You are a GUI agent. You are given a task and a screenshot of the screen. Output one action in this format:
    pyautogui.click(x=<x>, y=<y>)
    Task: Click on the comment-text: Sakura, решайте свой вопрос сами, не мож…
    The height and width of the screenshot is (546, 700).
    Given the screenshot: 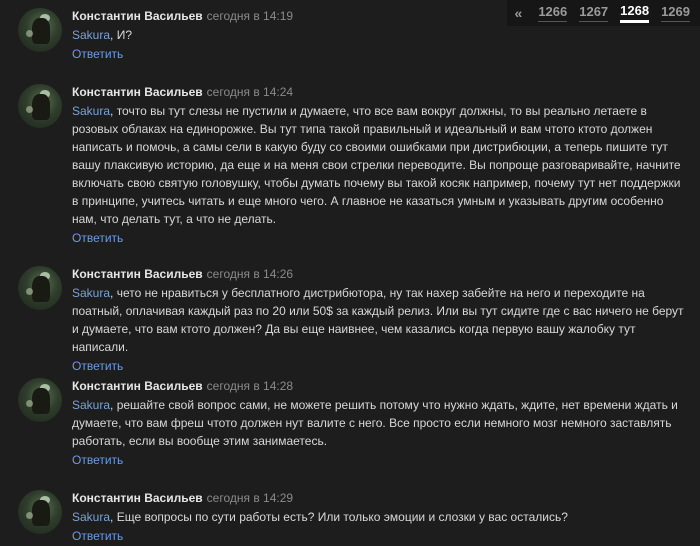 What is the action you would take?
    pyautogui.click(x=379, y=423)
    